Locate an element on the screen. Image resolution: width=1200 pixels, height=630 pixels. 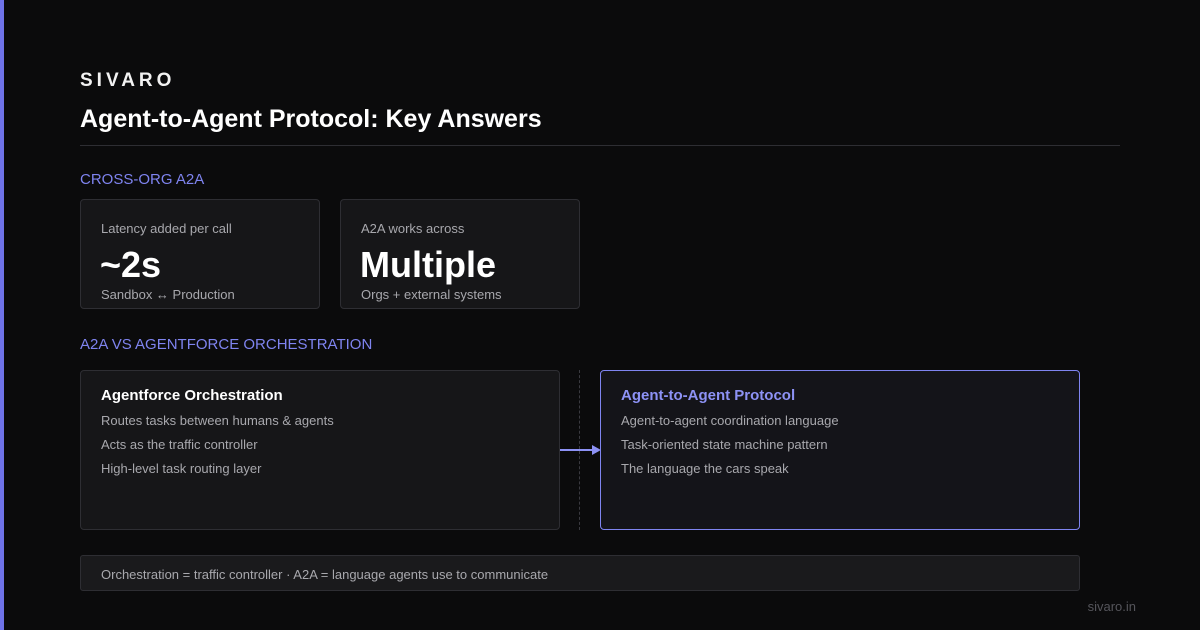
list-item: The language the cars speak is located at coordinates (705, 468).